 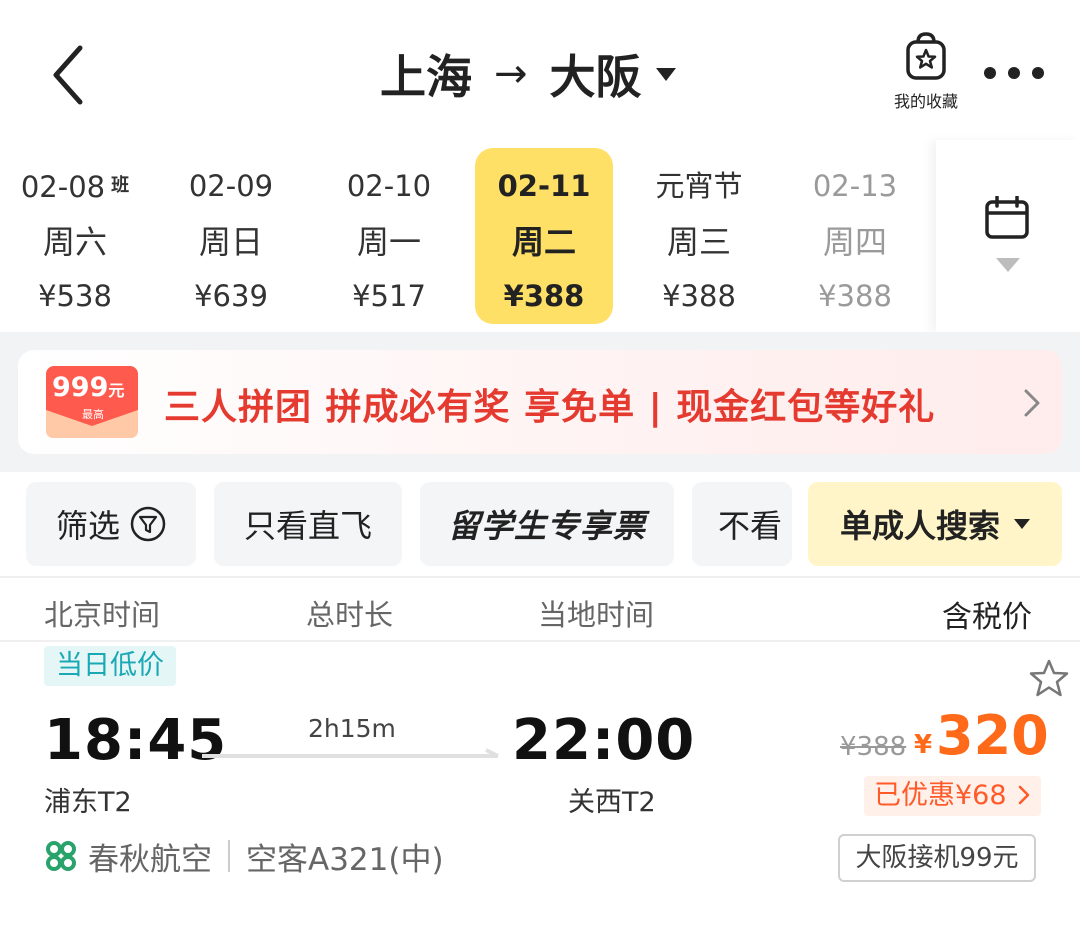 What do you see at coordinates (389, 296) in the screenshot?
I see `date-price: ¥517` at bounding box center [389, 296].